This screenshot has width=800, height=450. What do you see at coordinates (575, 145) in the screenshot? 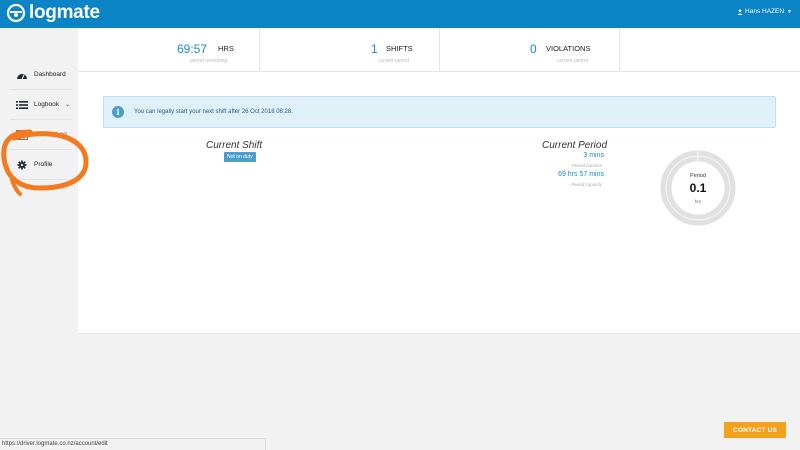
I see `current-period-title: Current Period` at bounding box center [575, 145].